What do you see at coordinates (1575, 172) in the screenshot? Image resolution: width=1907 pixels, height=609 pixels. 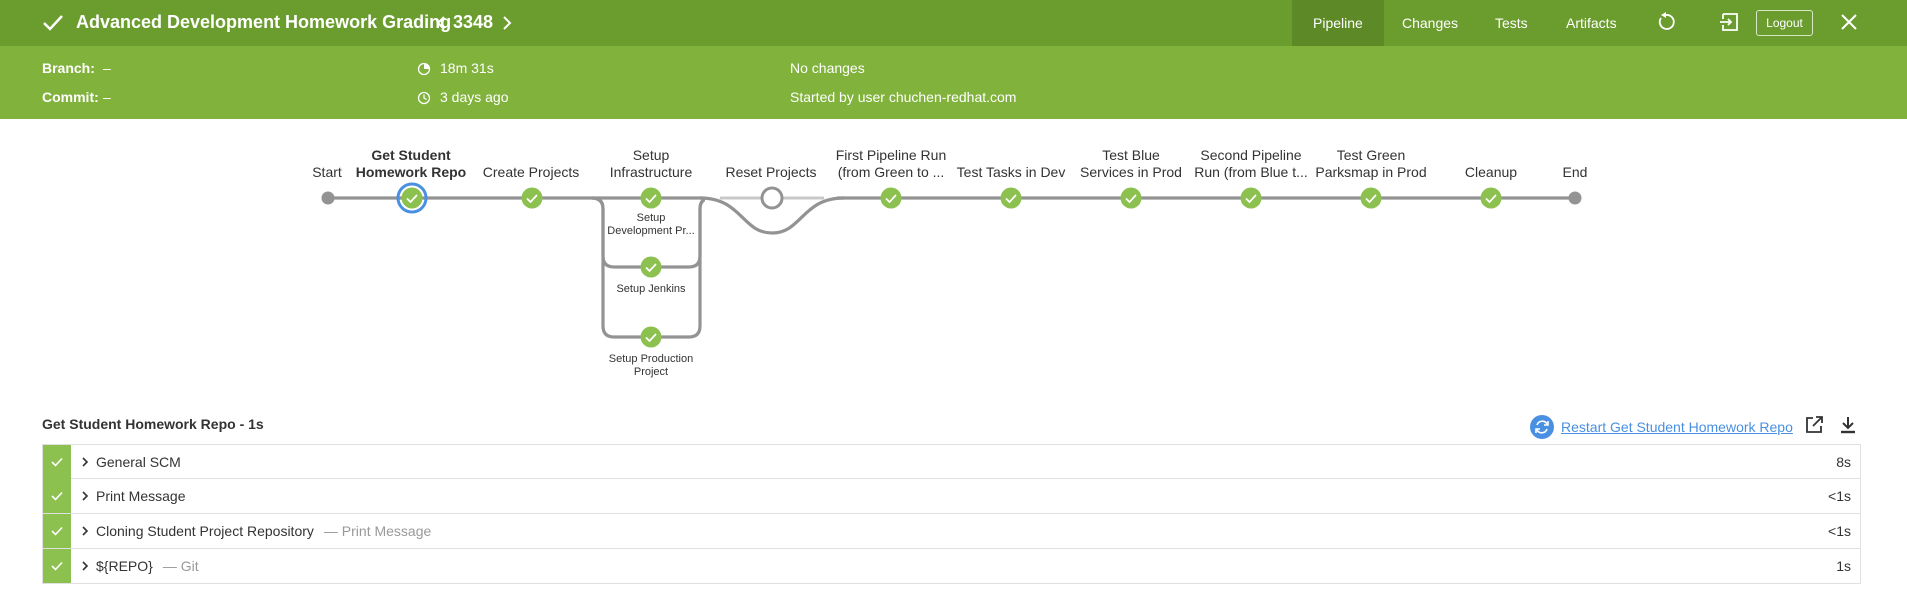 I see `stage-label-end: End` at bounding box center [1575, 172].